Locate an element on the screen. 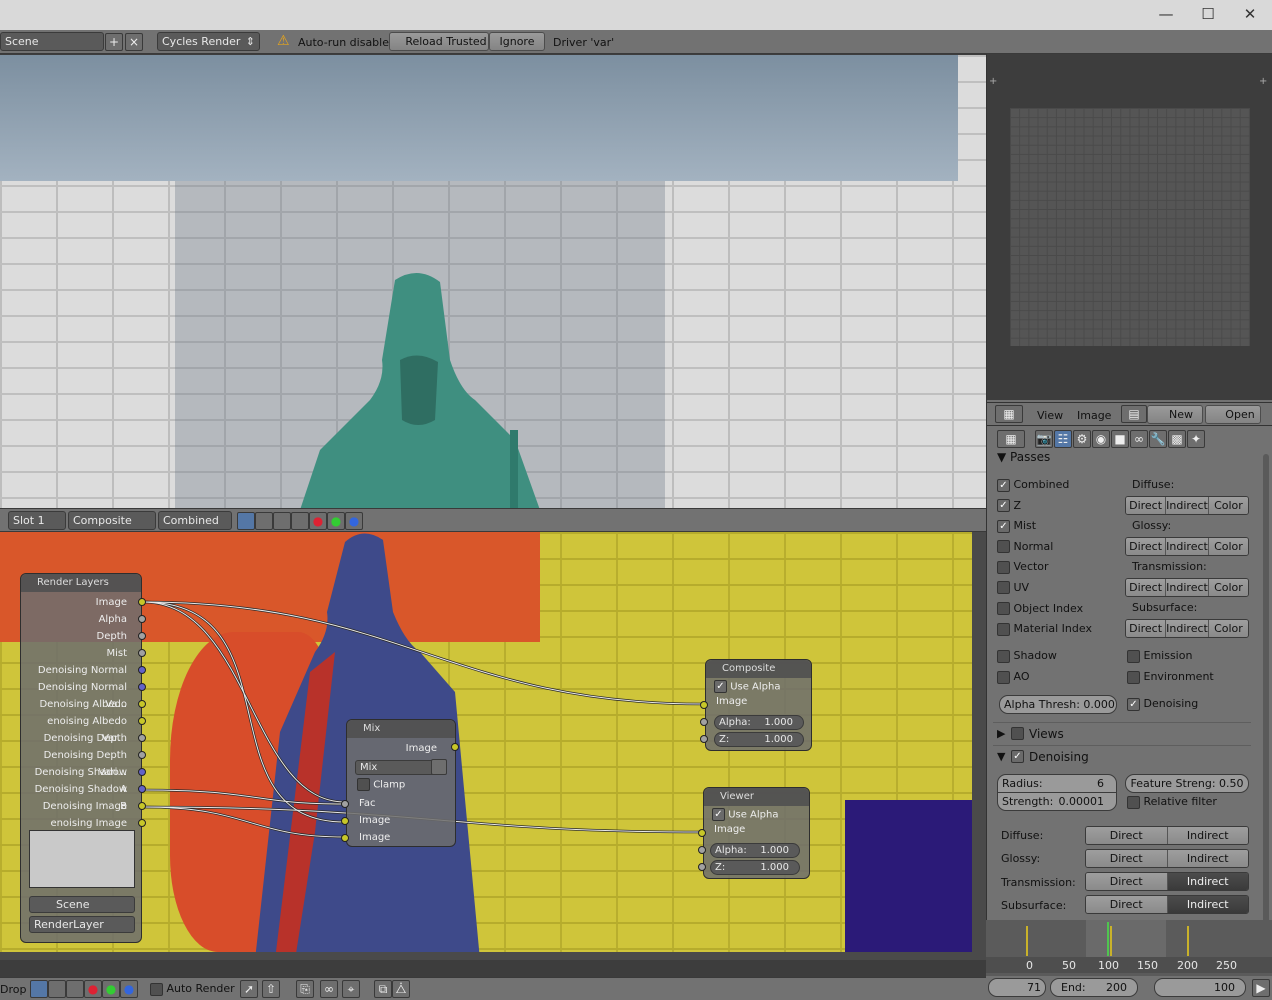 The width and height of the screenshot is (1272, 1000). copy-nodes-icon: ⧉ is located at coordinates (383, 989).